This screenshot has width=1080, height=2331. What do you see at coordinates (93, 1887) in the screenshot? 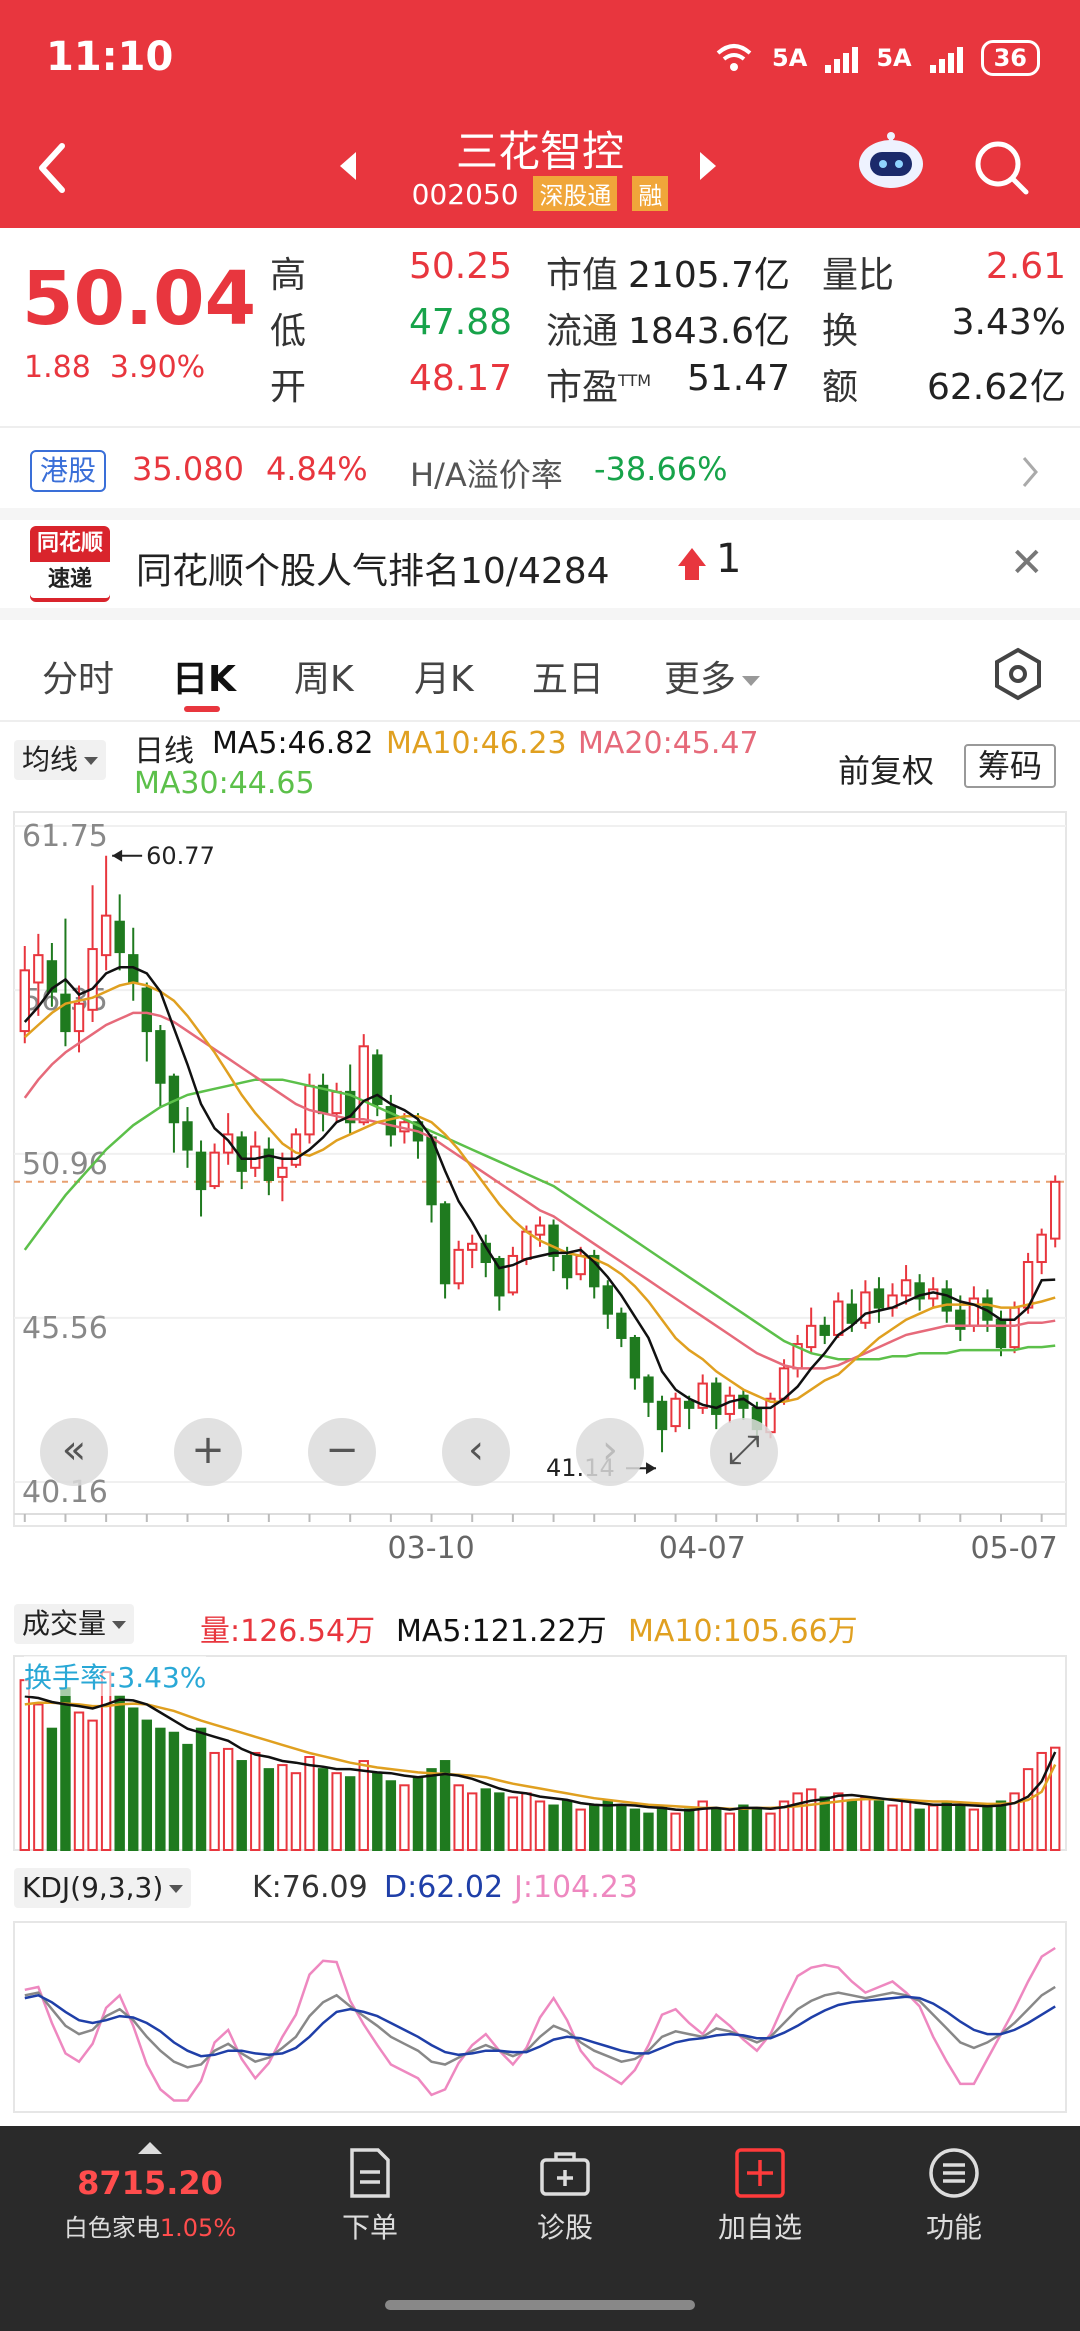
I see `kdj-dropdown-label: KDJ(9,3,3)` at bounding box center [93, 1887].